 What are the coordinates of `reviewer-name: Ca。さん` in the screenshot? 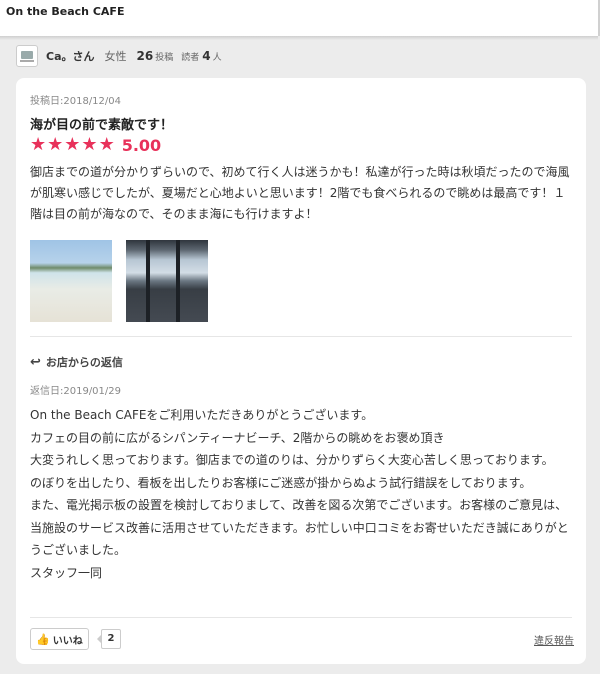 It's located at (70, 56).